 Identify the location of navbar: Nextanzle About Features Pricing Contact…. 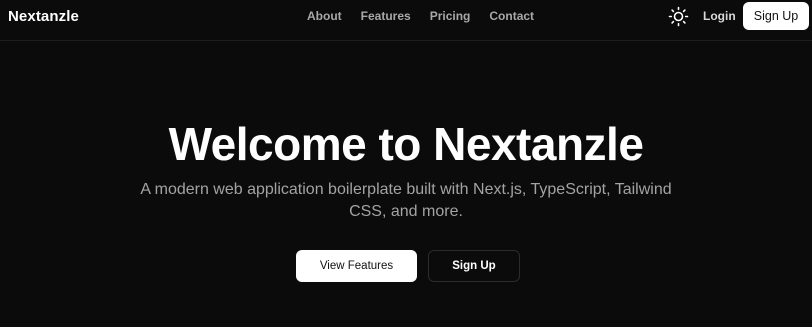
(406, 20).